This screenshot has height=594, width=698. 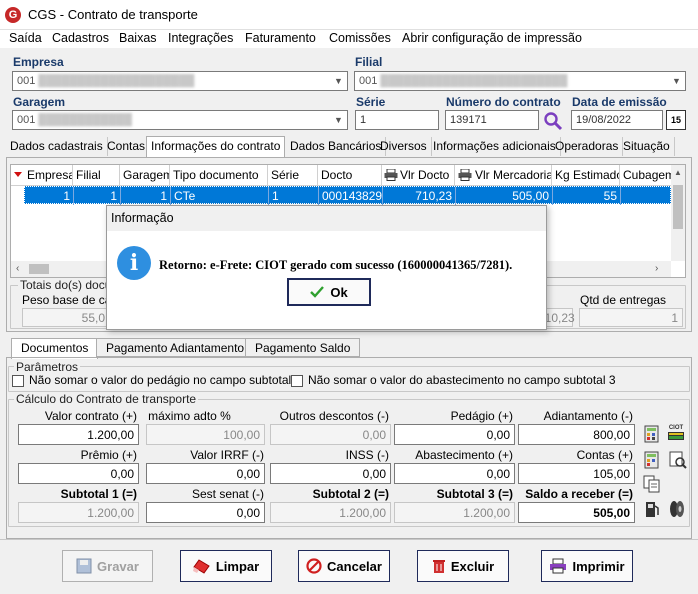 I want to click on calculo-title: Cálculo do Contrato de transporte, so click(x=106, y=399).